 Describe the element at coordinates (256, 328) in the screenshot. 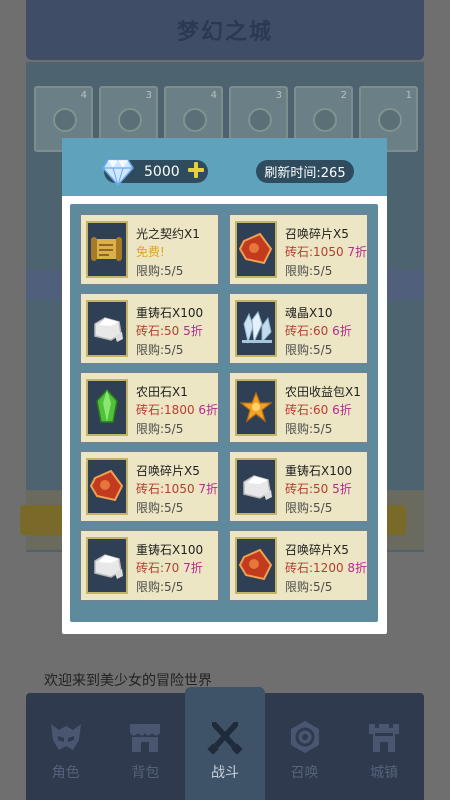

I see `soul-crystal-icon` at that location.